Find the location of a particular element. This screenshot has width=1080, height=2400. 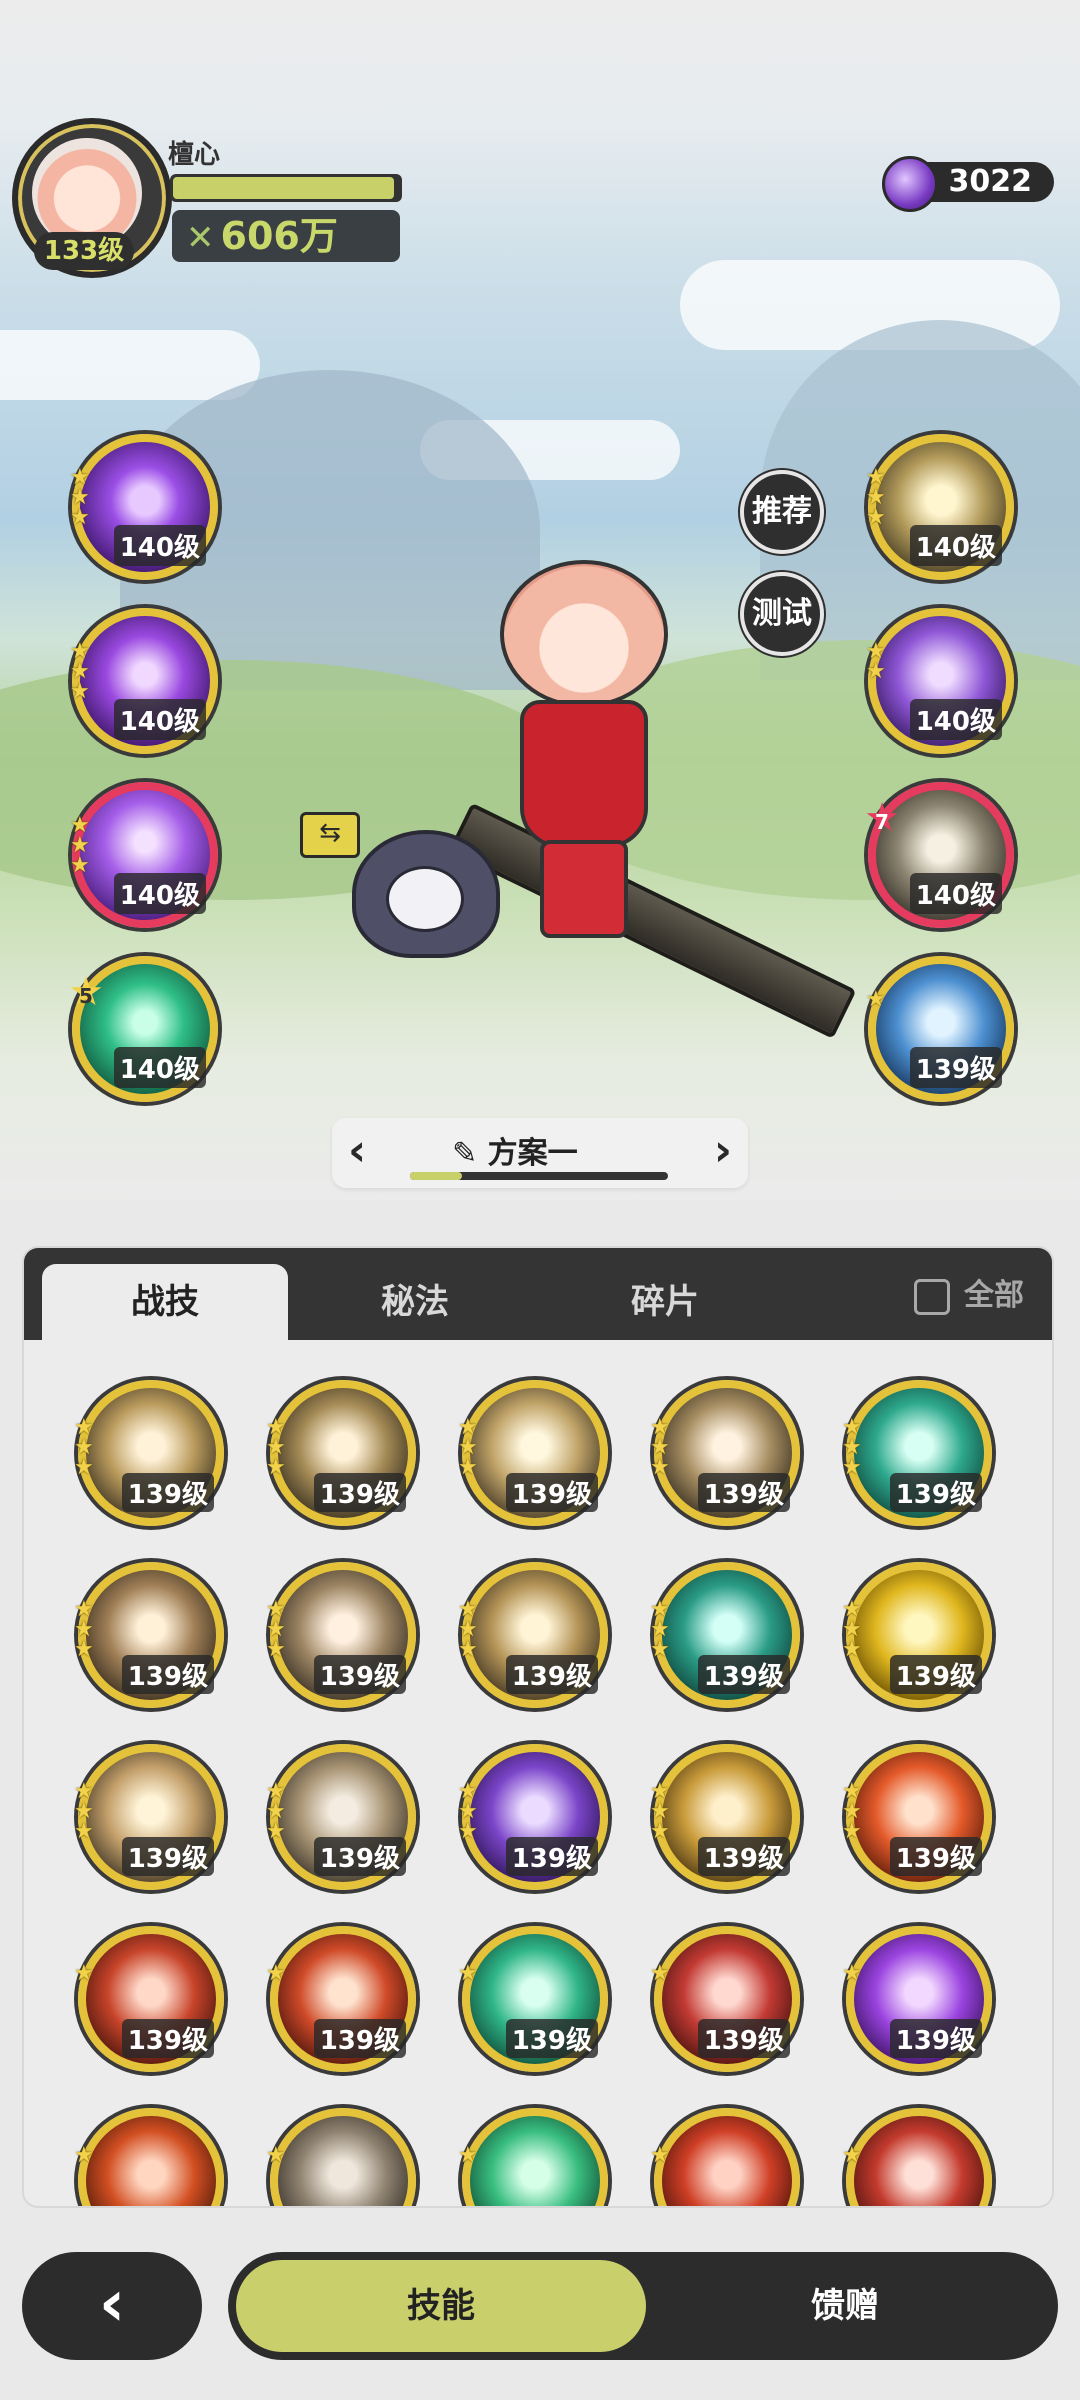

pet-face is located at coordinates (425, 899).